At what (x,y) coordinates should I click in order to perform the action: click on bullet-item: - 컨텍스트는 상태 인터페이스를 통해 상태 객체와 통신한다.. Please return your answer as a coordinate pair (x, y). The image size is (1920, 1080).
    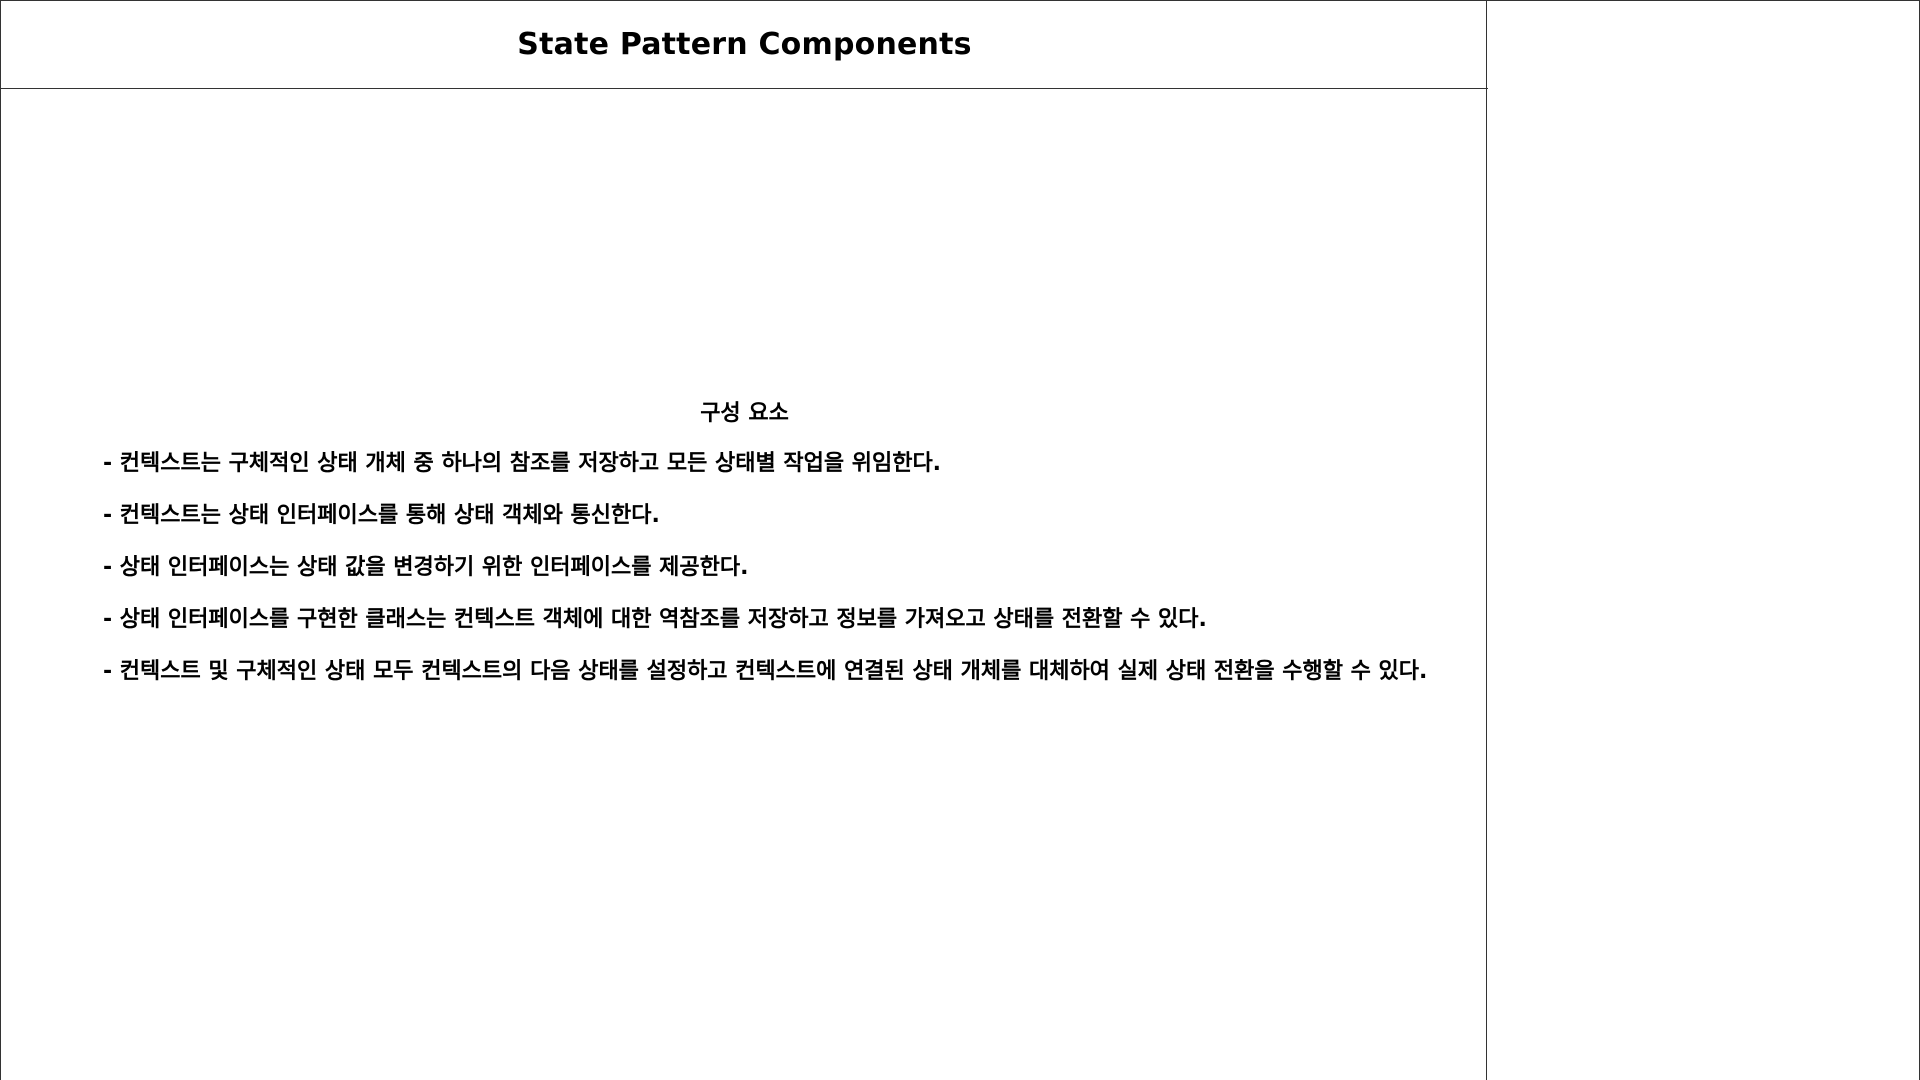
    Looking at the image, I should click on (381, 515).